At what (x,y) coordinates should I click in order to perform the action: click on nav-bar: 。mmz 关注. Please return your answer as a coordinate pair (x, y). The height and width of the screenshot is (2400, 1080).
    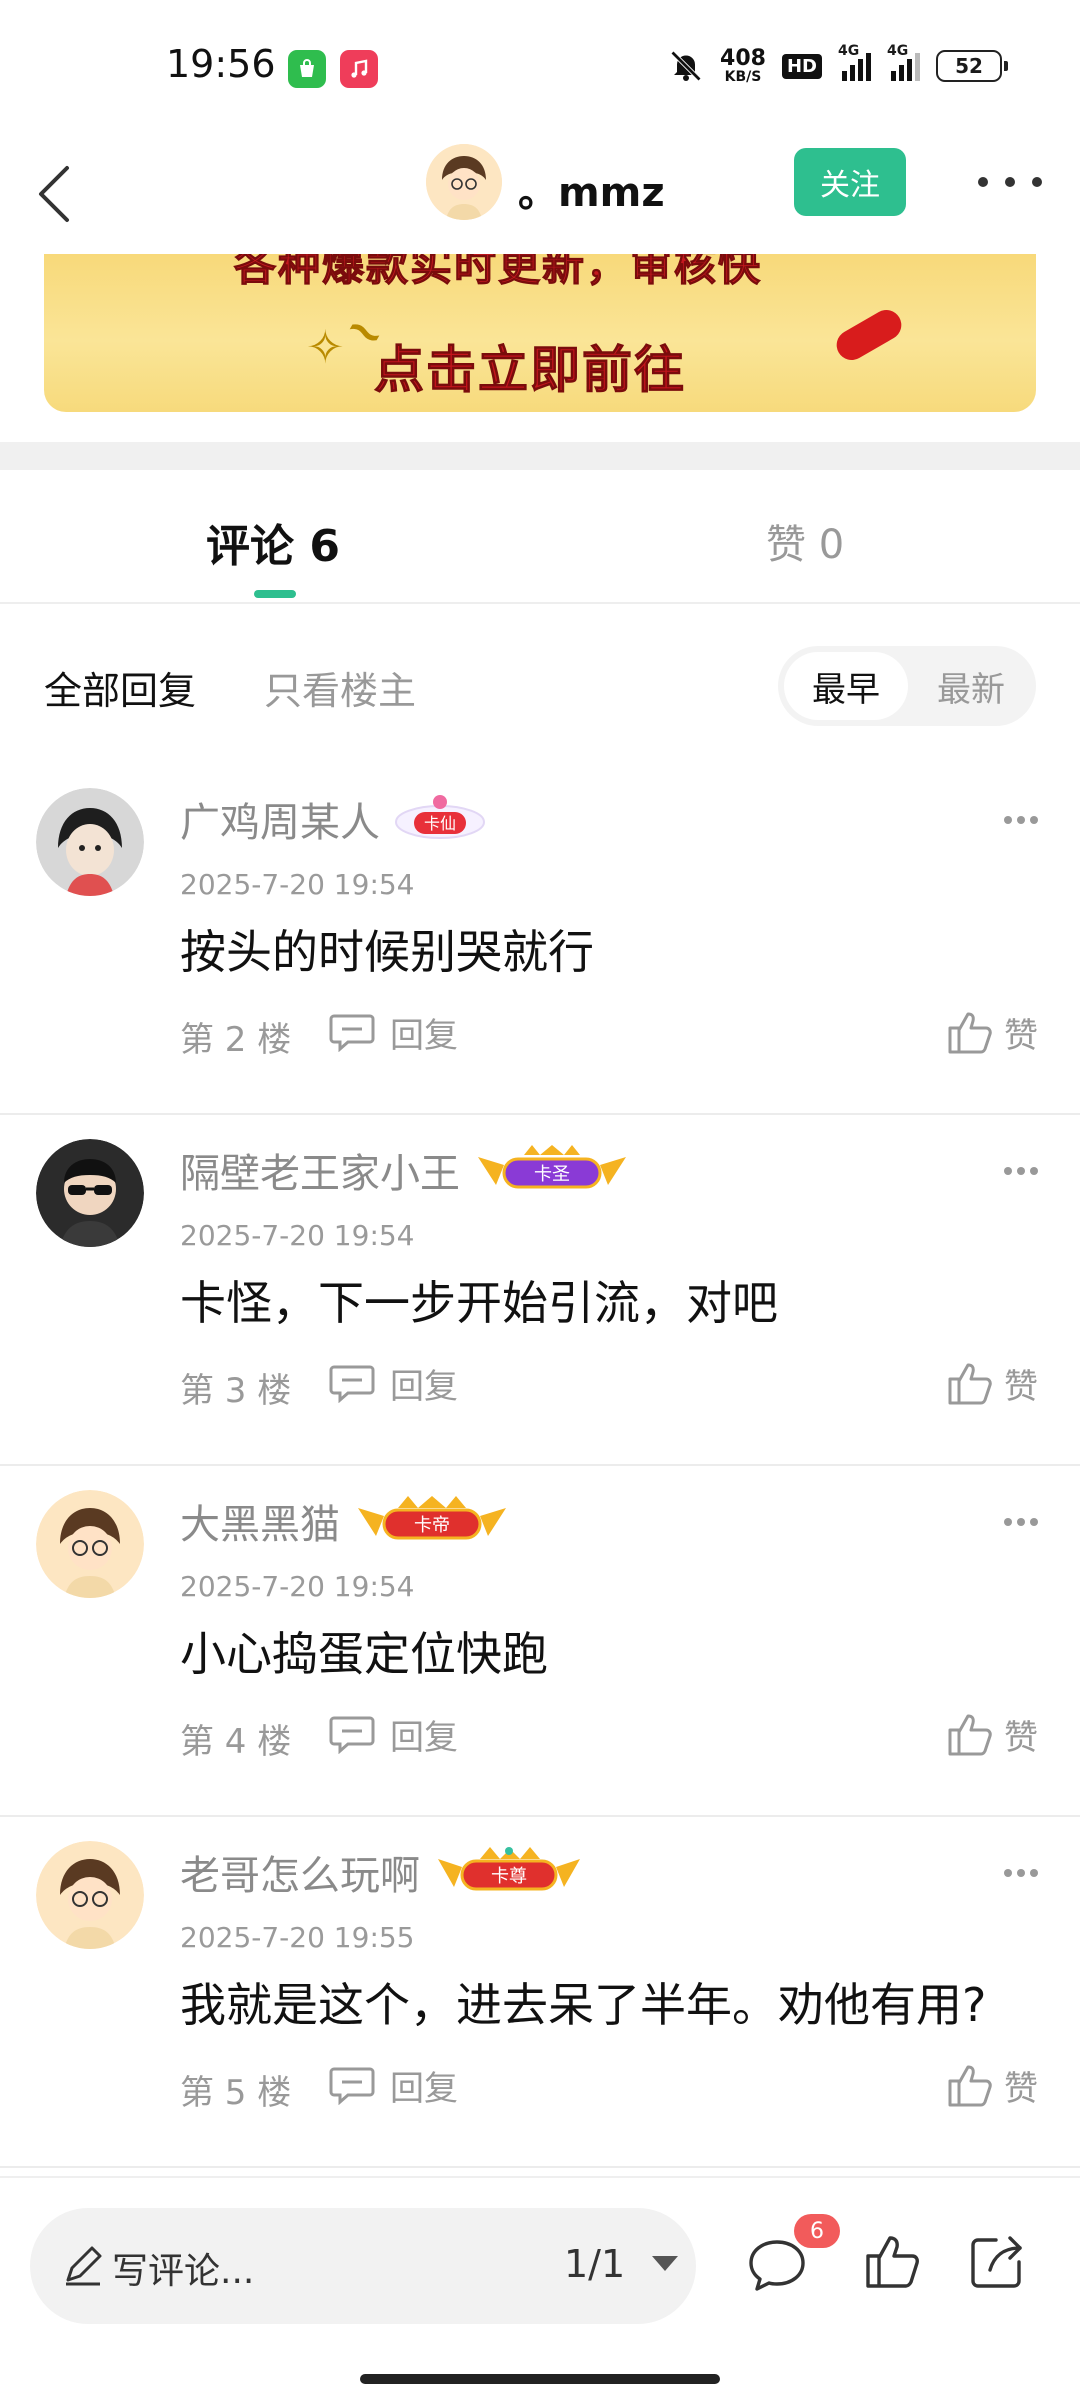
    Looking at the image, I should click on (540, 196).